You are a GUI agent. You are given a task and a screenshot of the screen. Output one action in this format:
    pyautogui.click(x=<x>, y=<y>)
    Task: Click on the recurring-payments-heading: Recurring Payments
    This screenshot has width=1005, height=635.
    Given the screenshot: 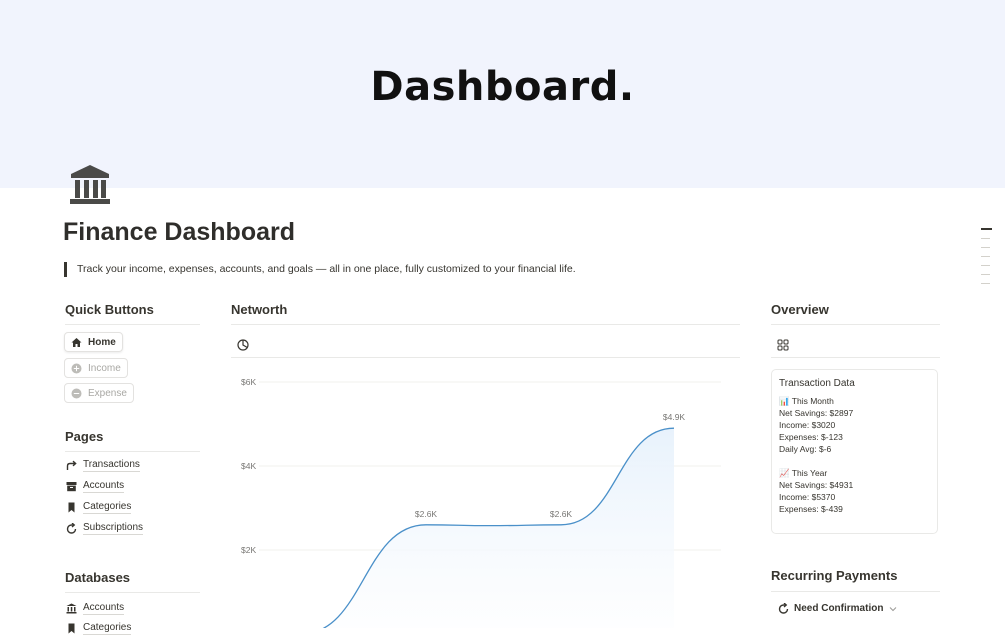 What is the action you would take?
    pyautogui.click(x=834, y=575)
    